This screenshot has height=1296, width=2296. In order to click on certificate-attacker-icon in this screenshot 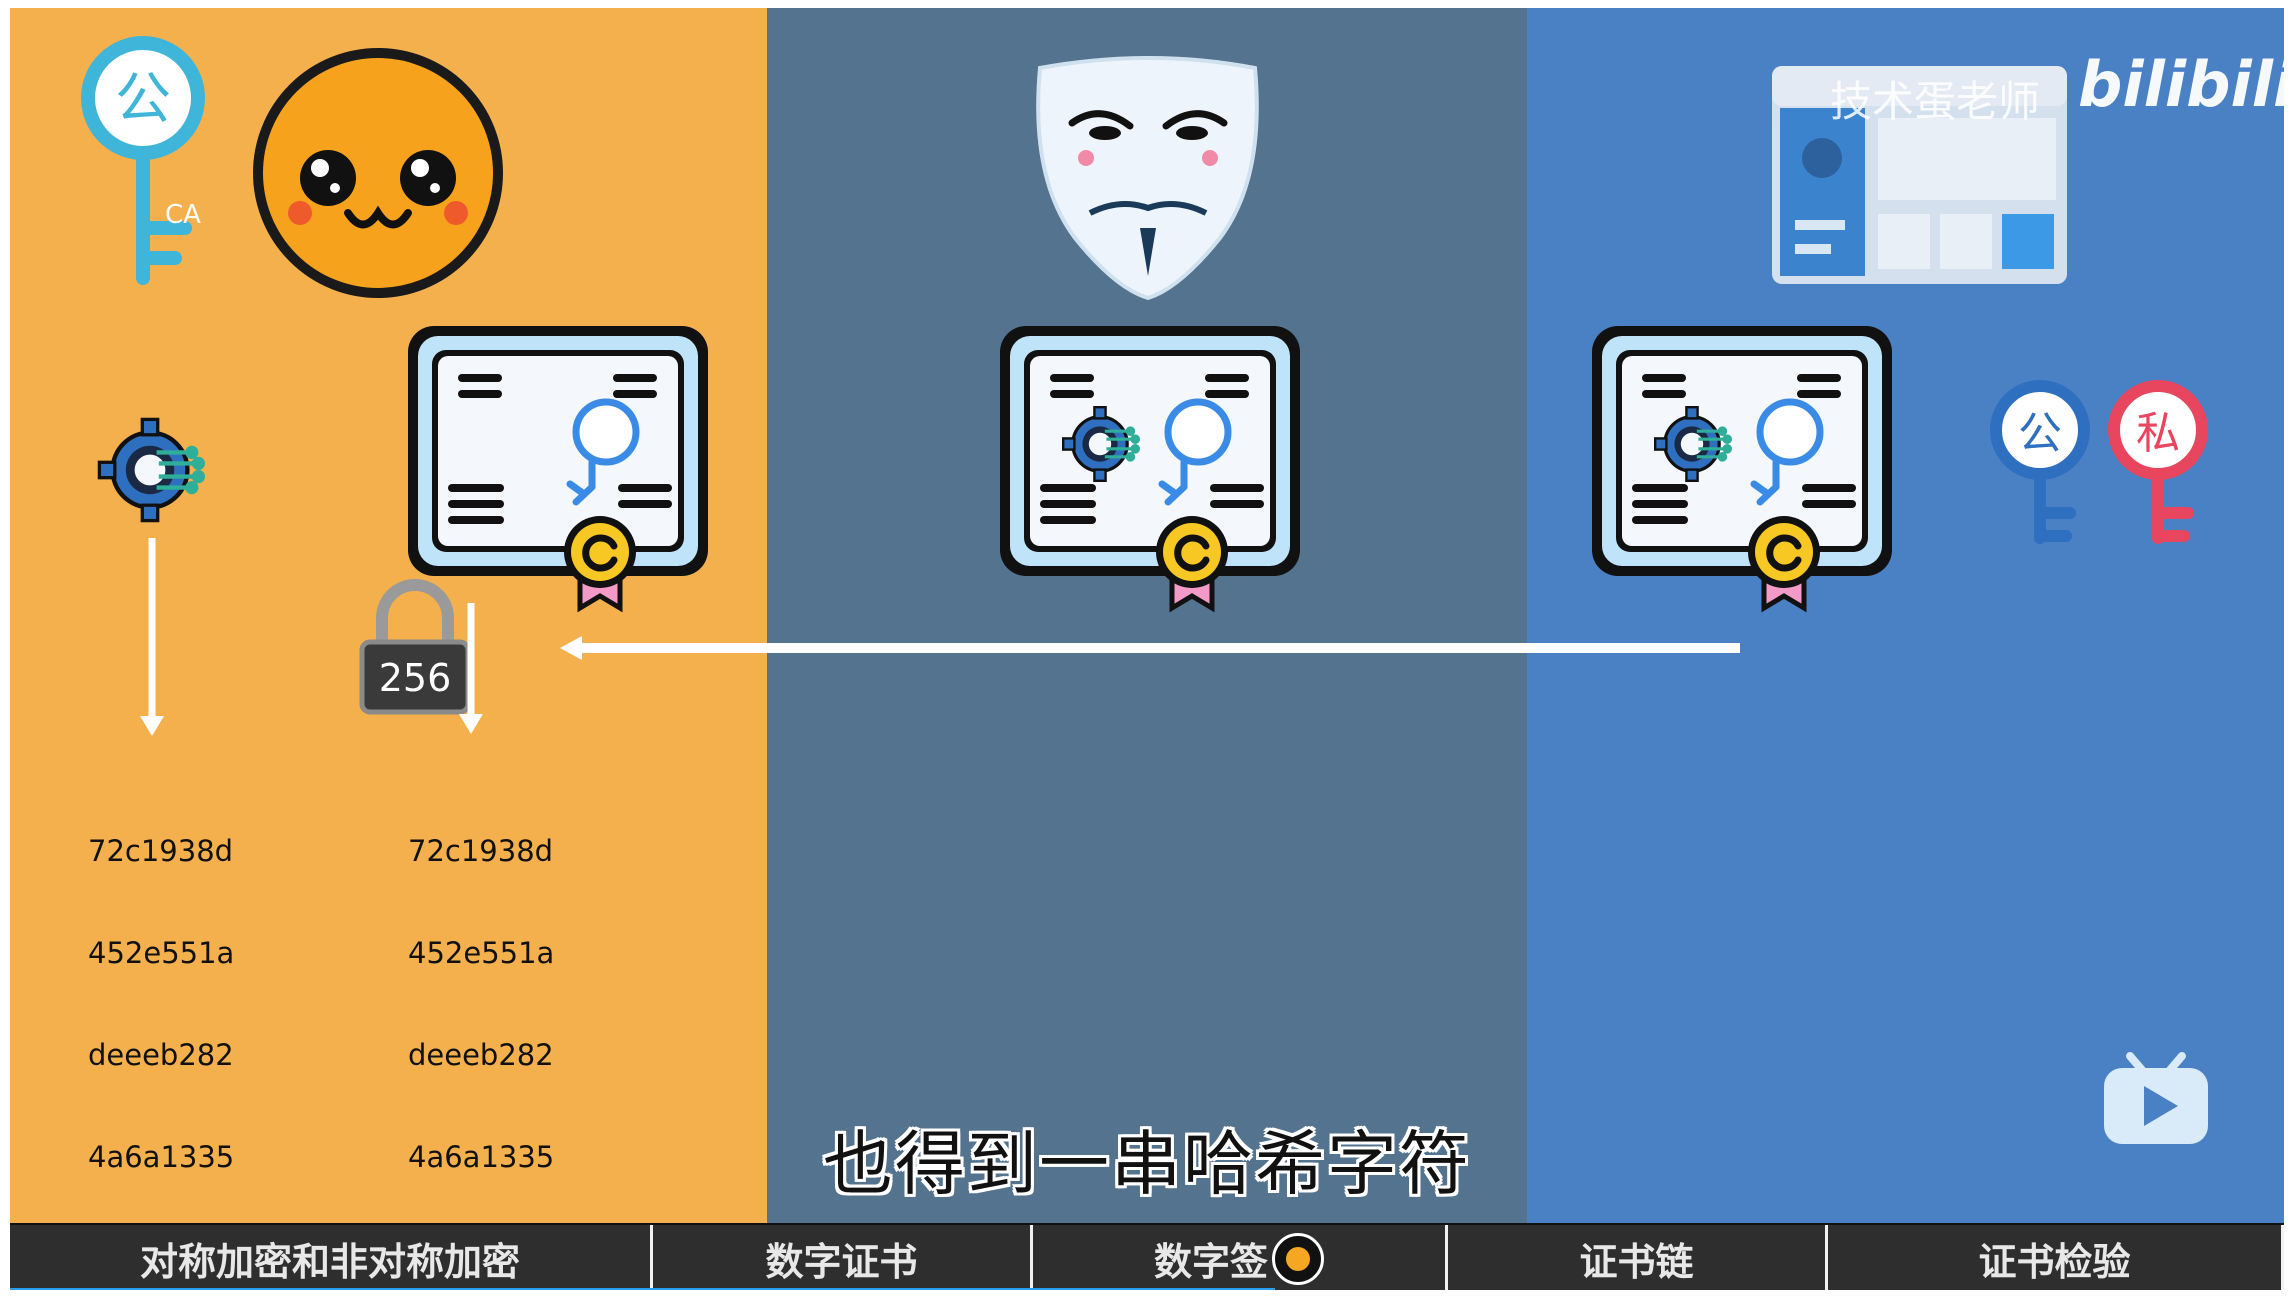, I will do `click(1150, 467)`.